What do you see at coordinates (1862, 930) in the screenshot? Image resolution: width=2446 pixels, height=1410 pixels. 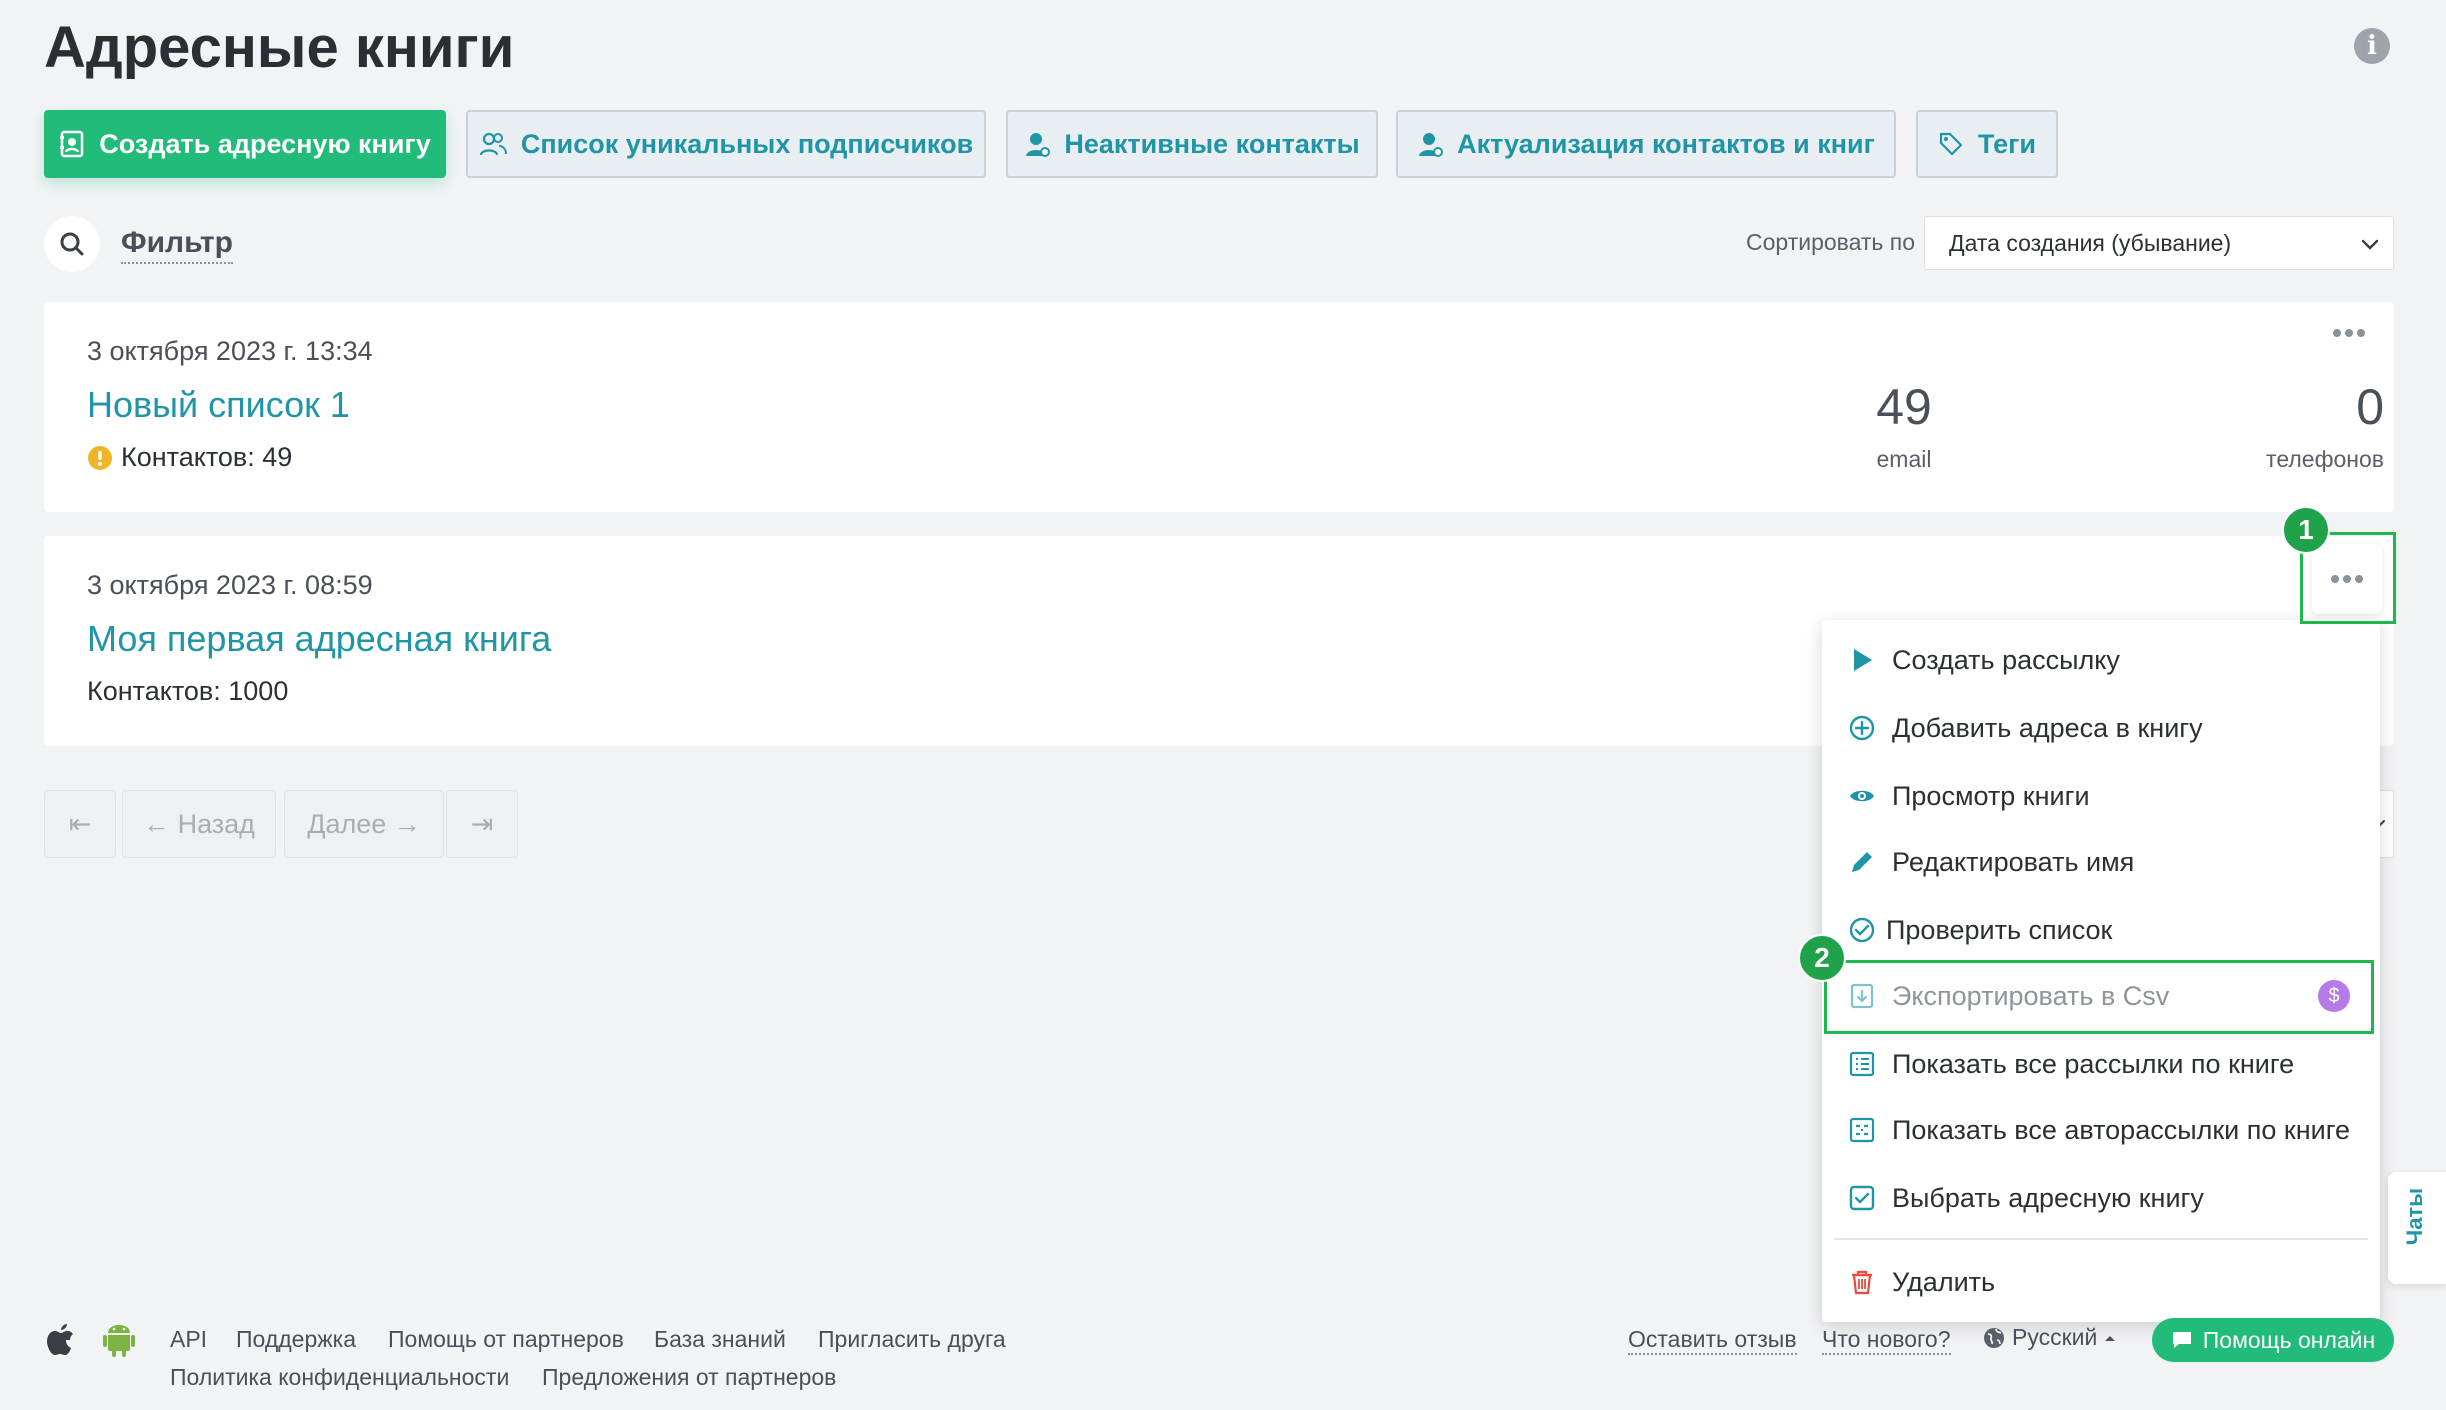 I see `check-circle-icon` at bounding box center [1862, 930].